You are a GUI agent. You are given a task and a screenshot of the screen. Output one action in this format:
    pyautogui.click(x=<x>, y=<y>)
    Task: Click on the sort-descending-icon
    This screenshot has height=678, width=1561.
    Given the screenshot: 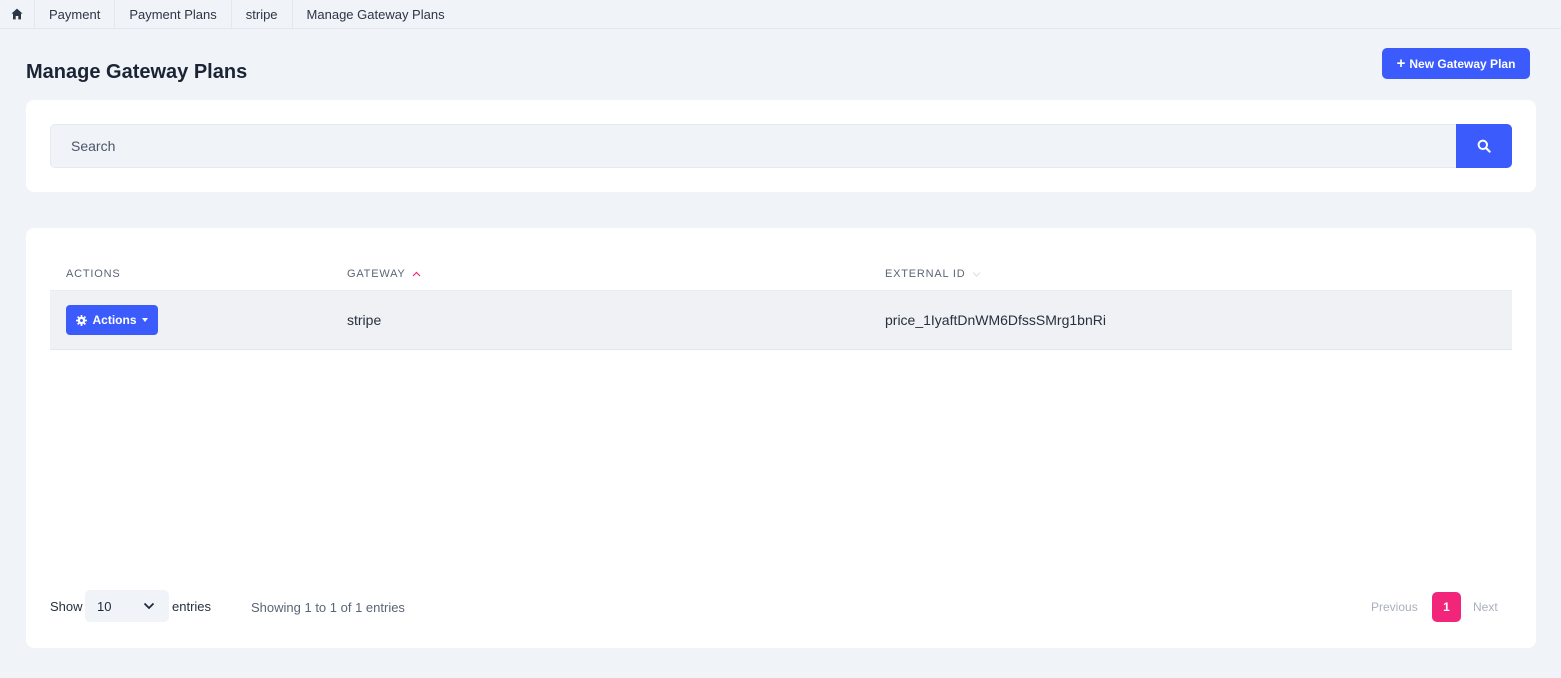 What is the action you would take?
    pyautogui.click(x=976, y=274)
    